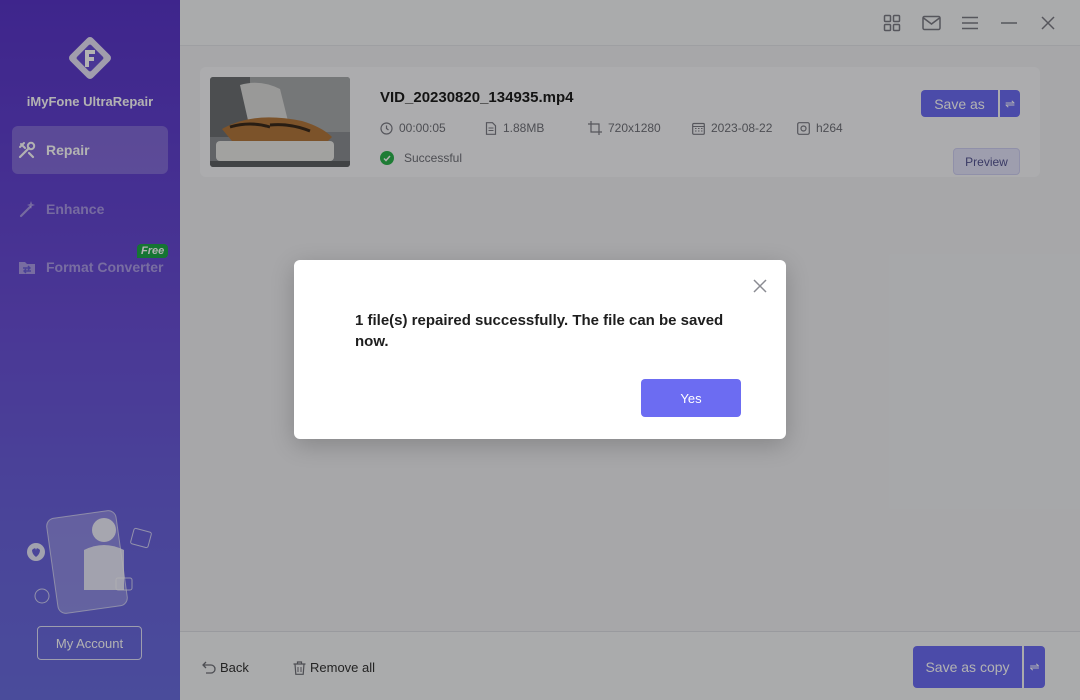 The image size is (1080, 700). What do you see at coordinates (760, 286) in the screenshot?
I see `close-icon` at bounding box center [760, 286].